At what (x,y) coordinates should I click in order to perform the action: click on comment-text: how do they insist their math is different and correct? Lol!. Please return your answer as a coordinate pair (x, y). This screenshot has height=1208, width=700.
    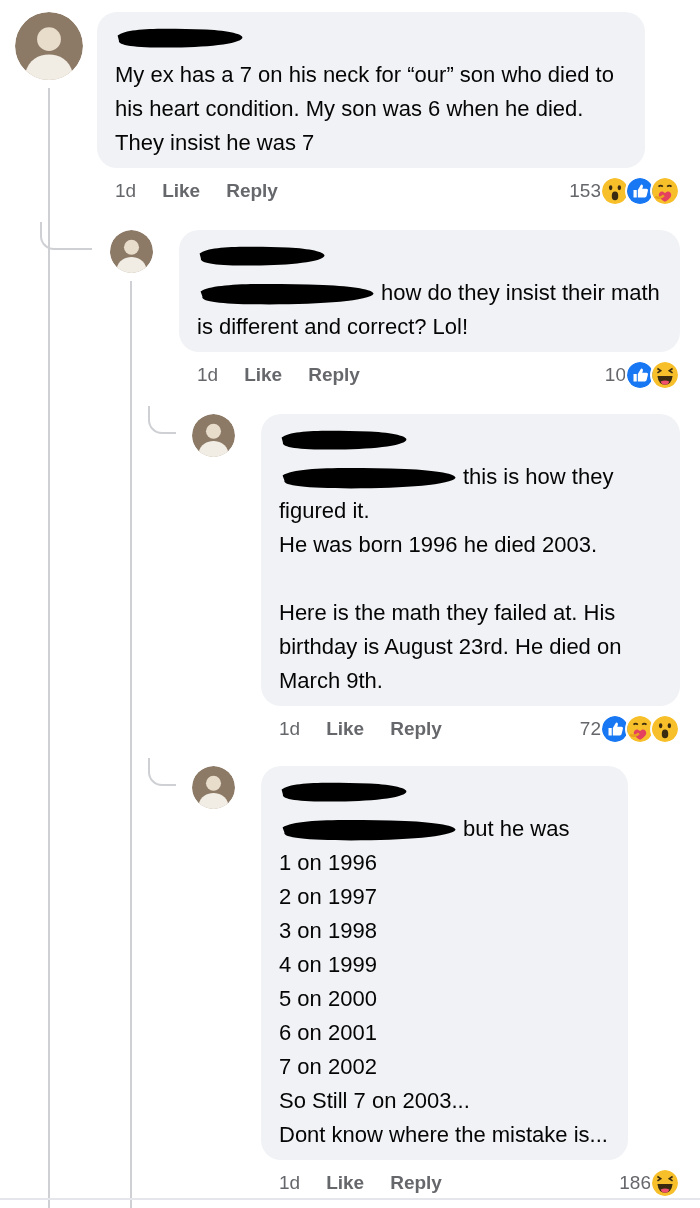
    Looking at the image, I should click on (428, 309).